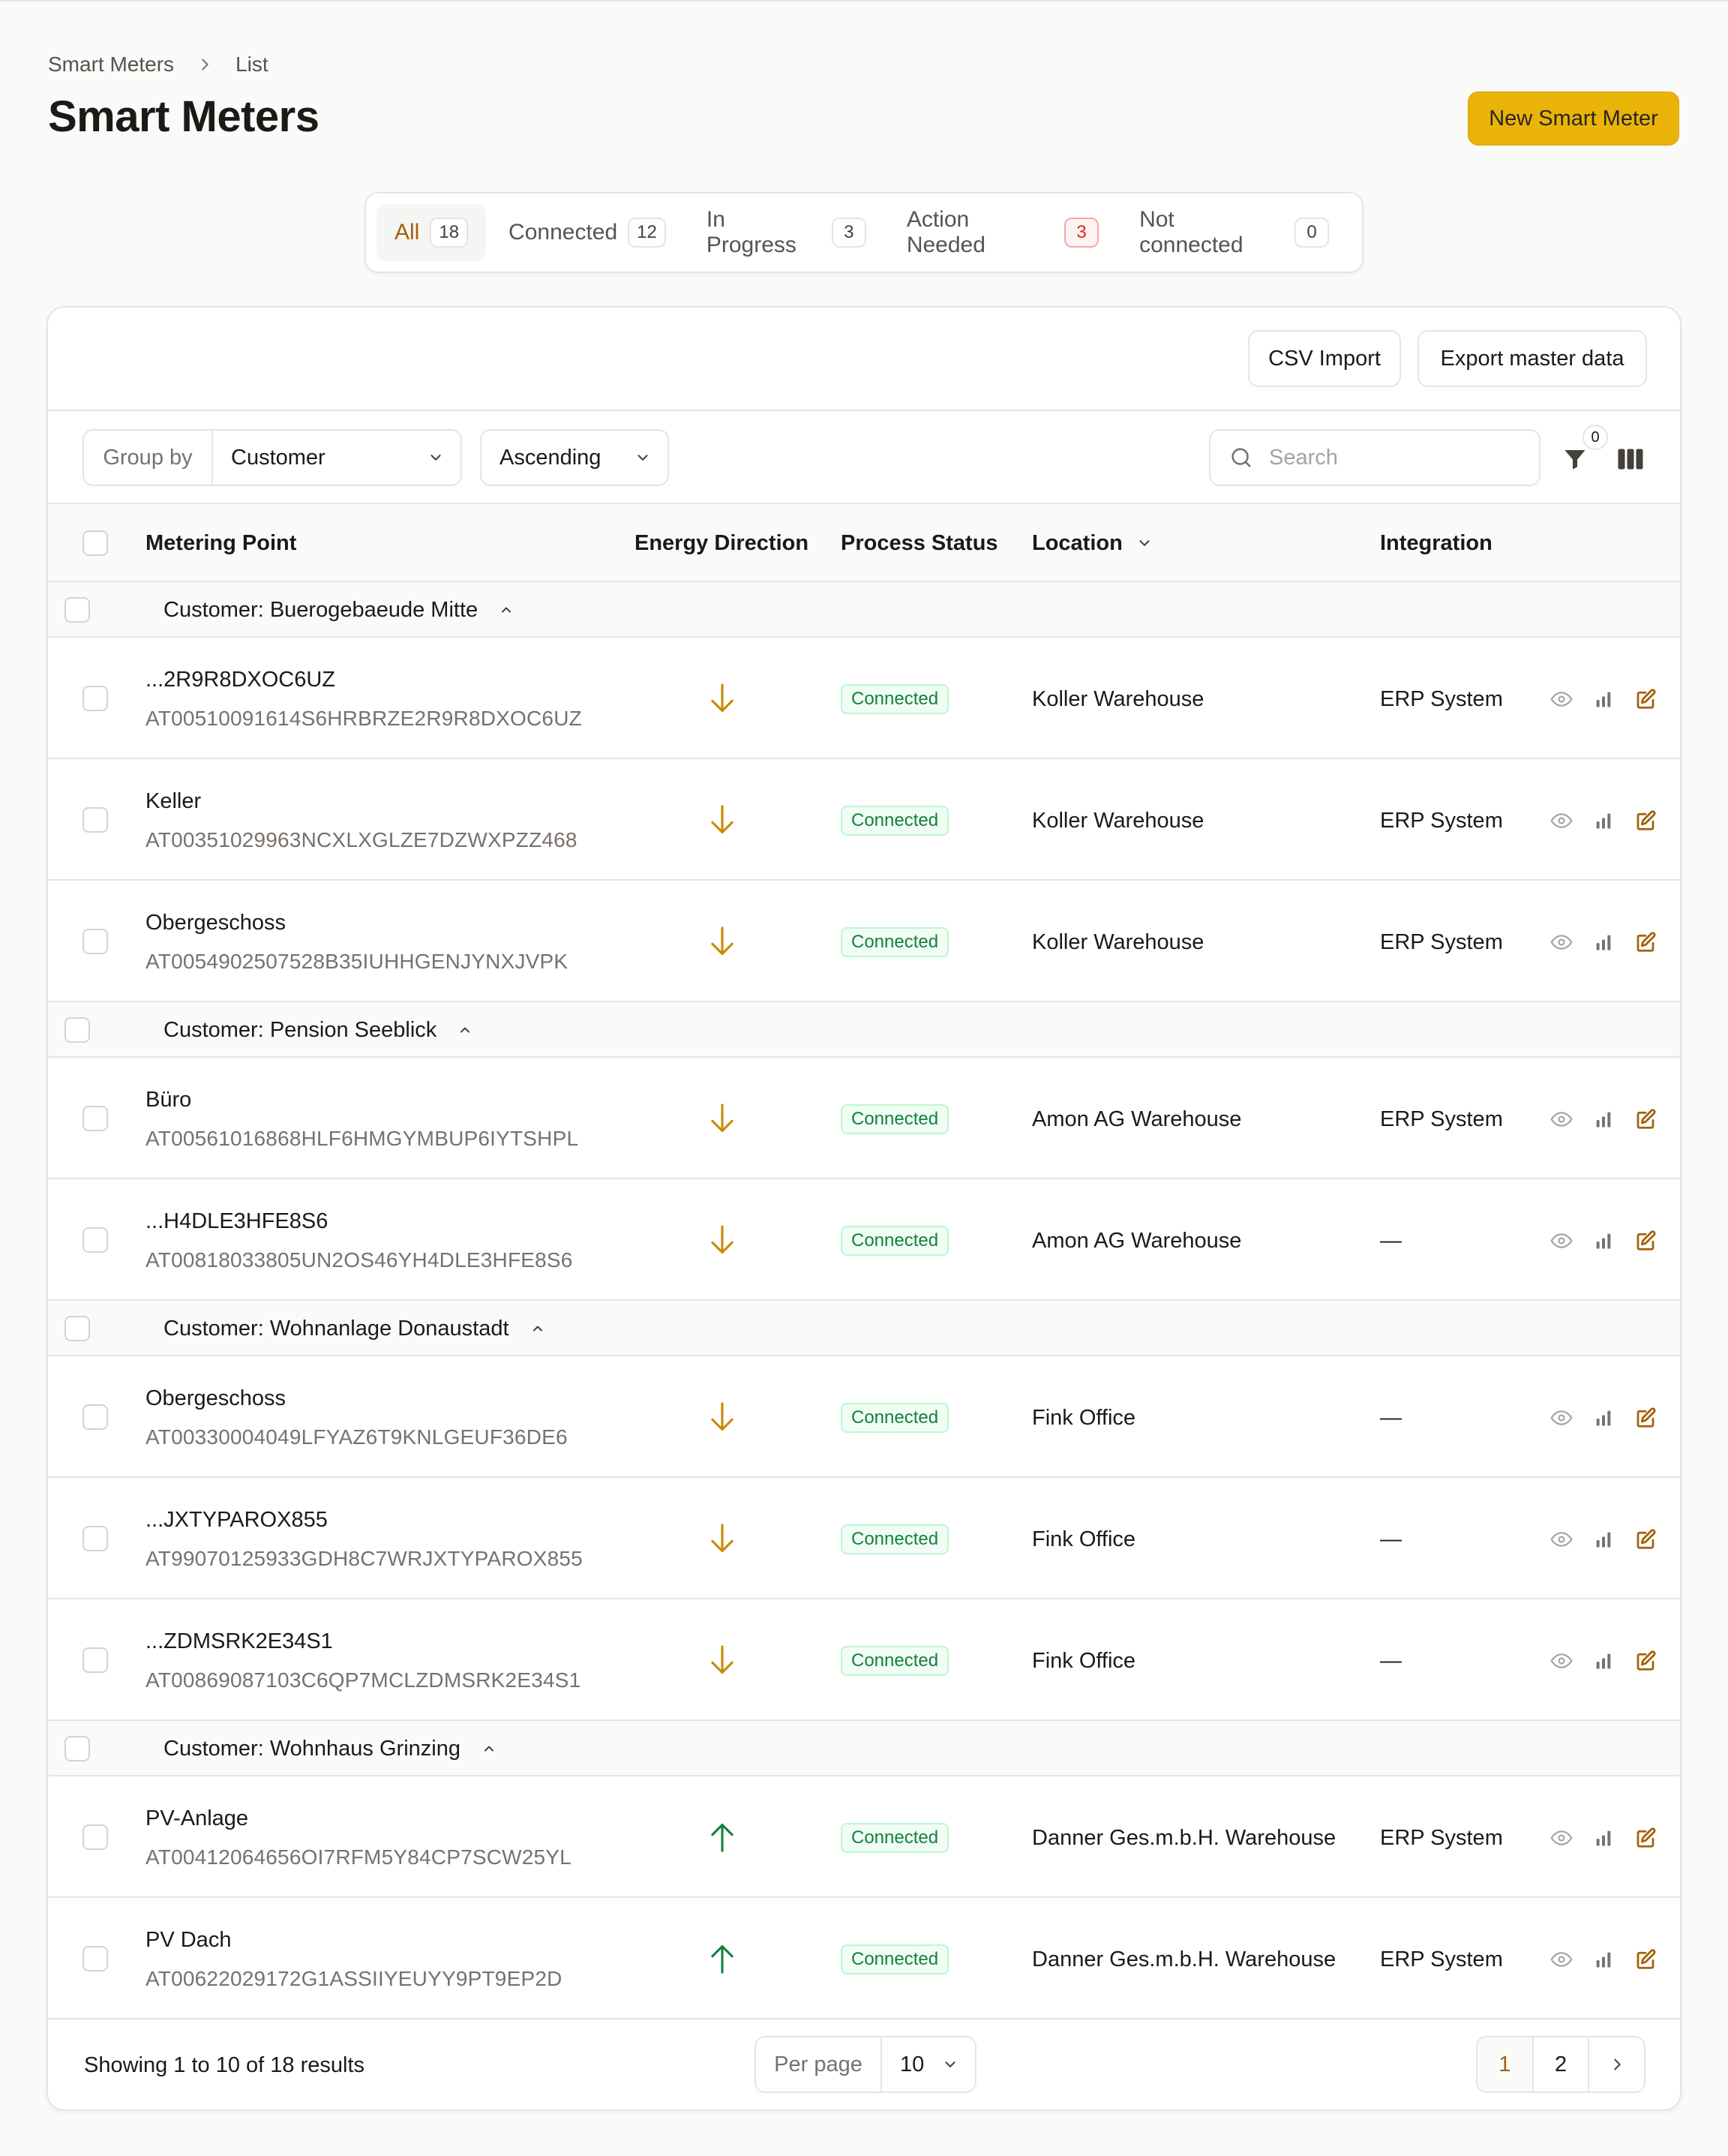  I want to click on metering-point-id: AT00818033805UN2OS46YH4DLE3HFE8S6, so click(359, 1260).